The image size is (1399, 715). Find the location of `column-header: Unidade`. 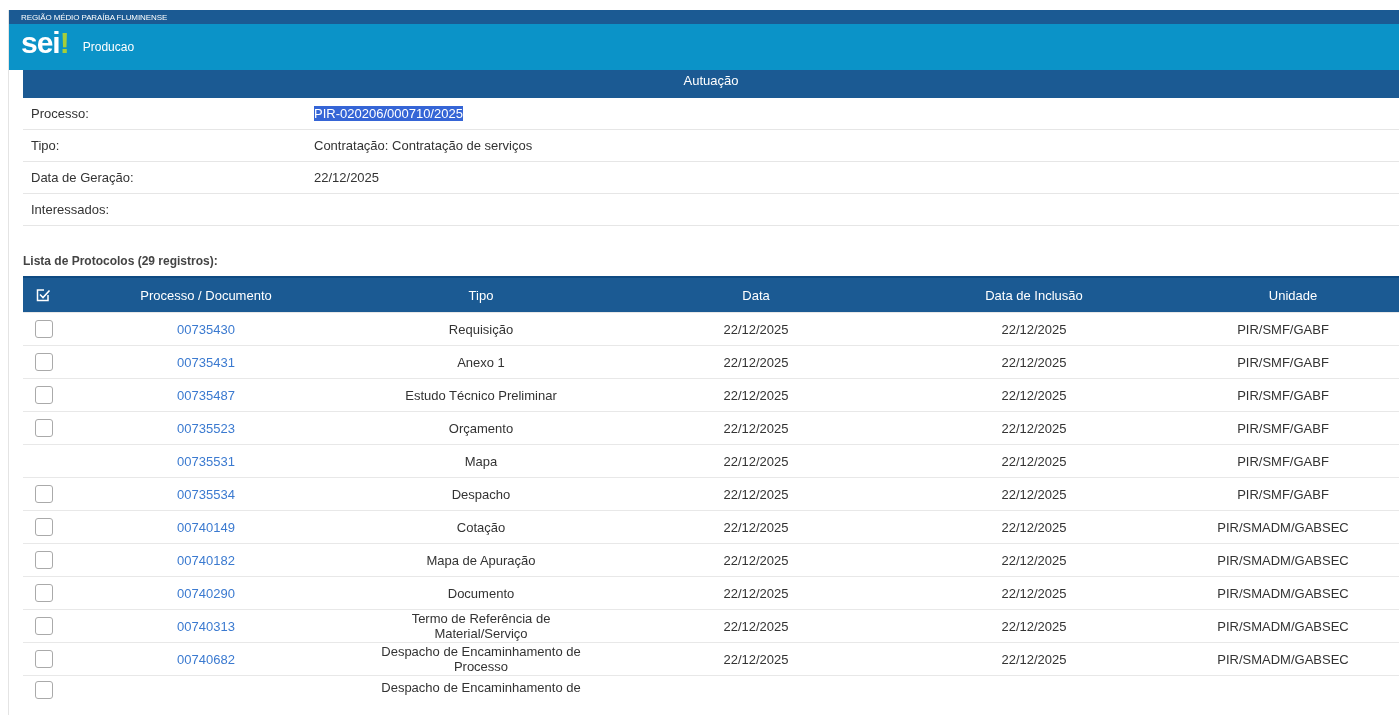

column-header: Unidade is located at coordinates (1293, 295).